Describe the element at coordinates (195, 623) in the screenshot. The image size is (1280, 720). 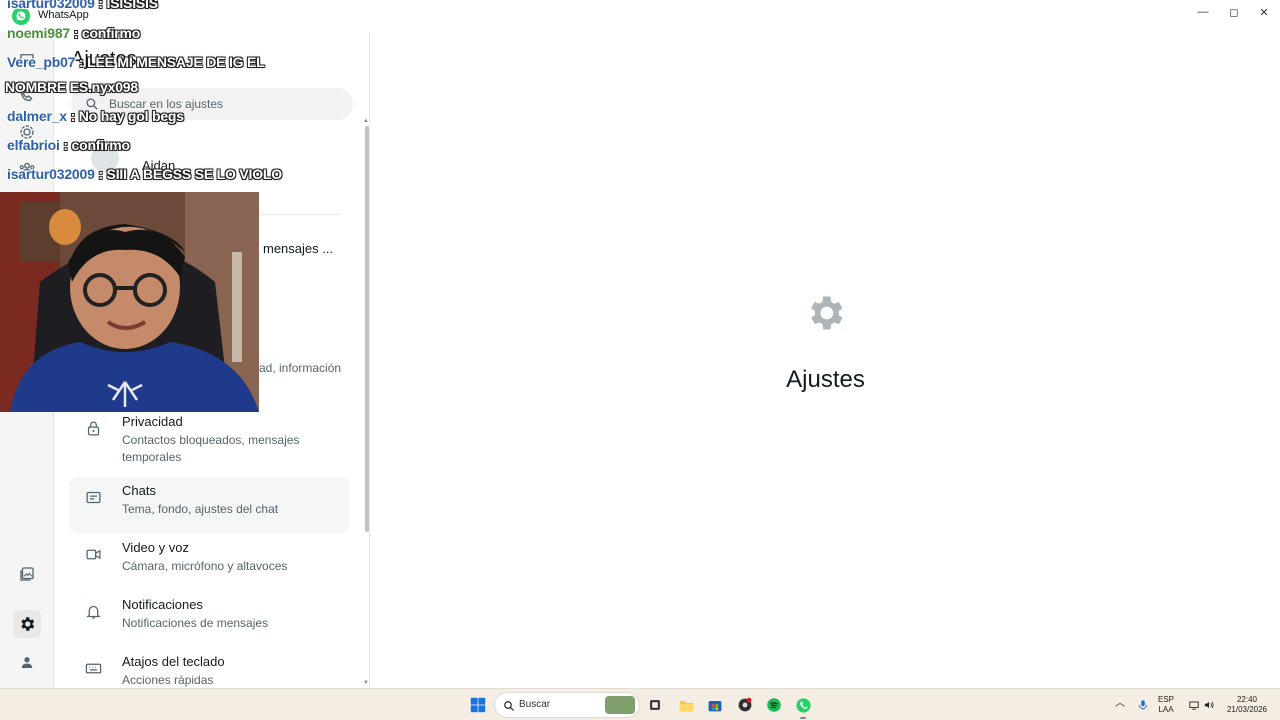
I see `menu-item-desc: Notificaciones de mensajes` at that location.